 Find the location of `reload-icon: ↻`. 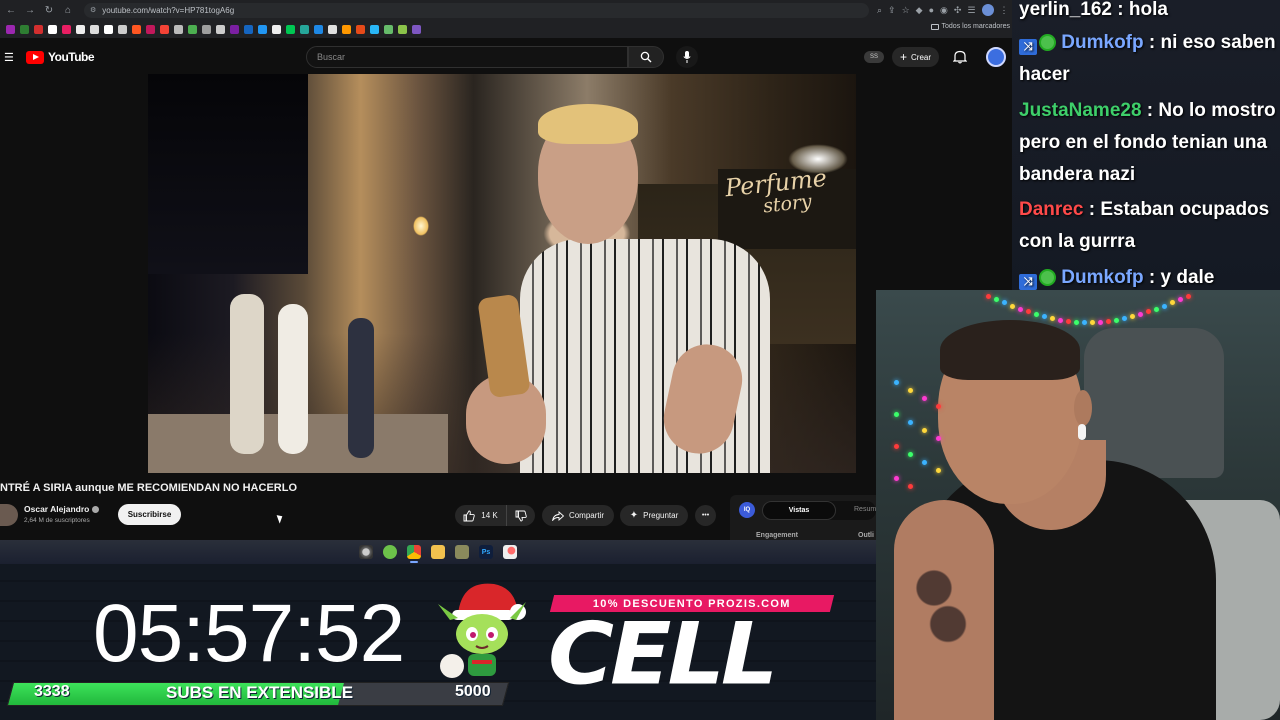

reload-icon: ↻ is located at coordinates (49, 10).